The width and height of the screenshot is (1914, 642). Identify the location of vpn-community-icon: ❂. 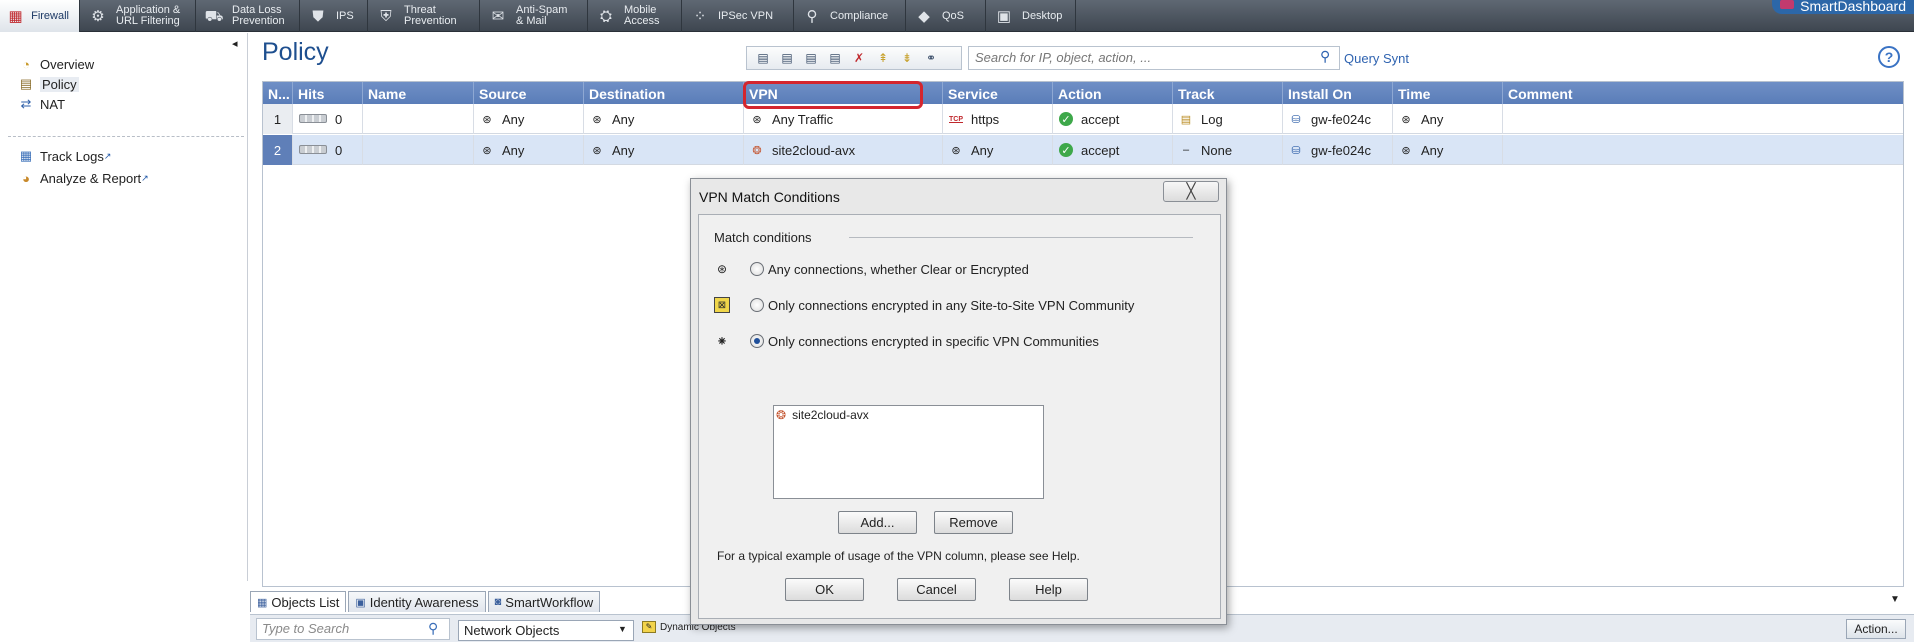
(757, 150).